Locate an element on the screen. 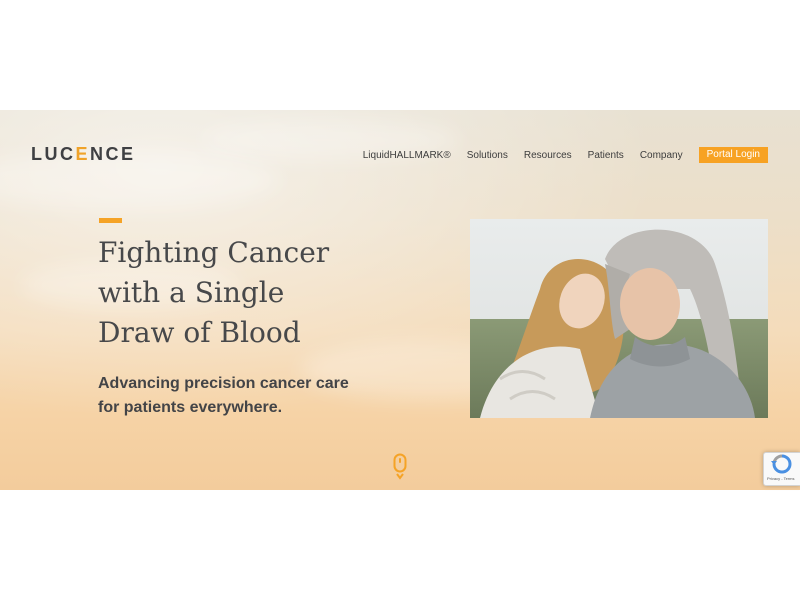  recaptcha-terms-text: Privacy - Terms is located at coordinates (780, 478).